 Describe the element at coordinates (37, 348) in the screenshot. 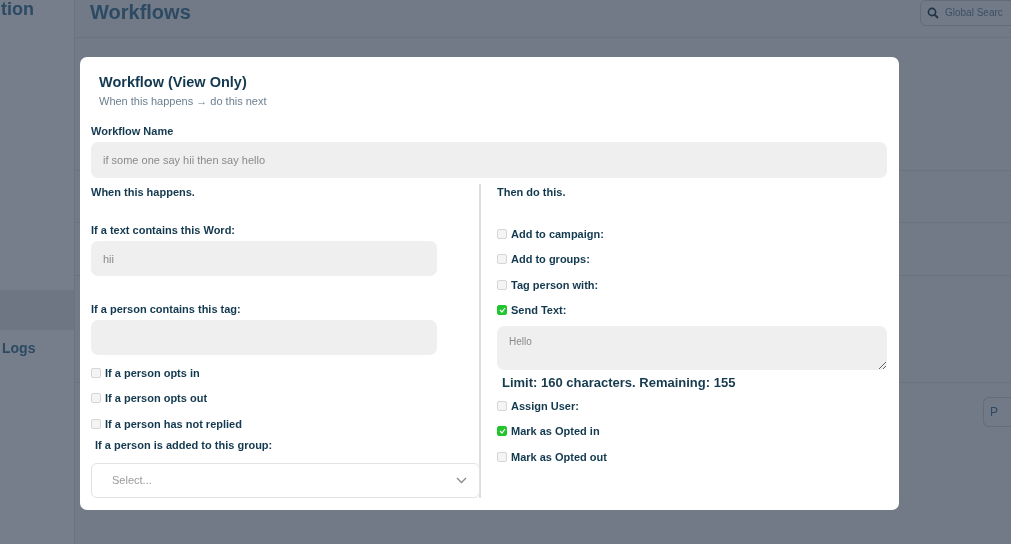

I see `sidebar-item: Logs` at that location.